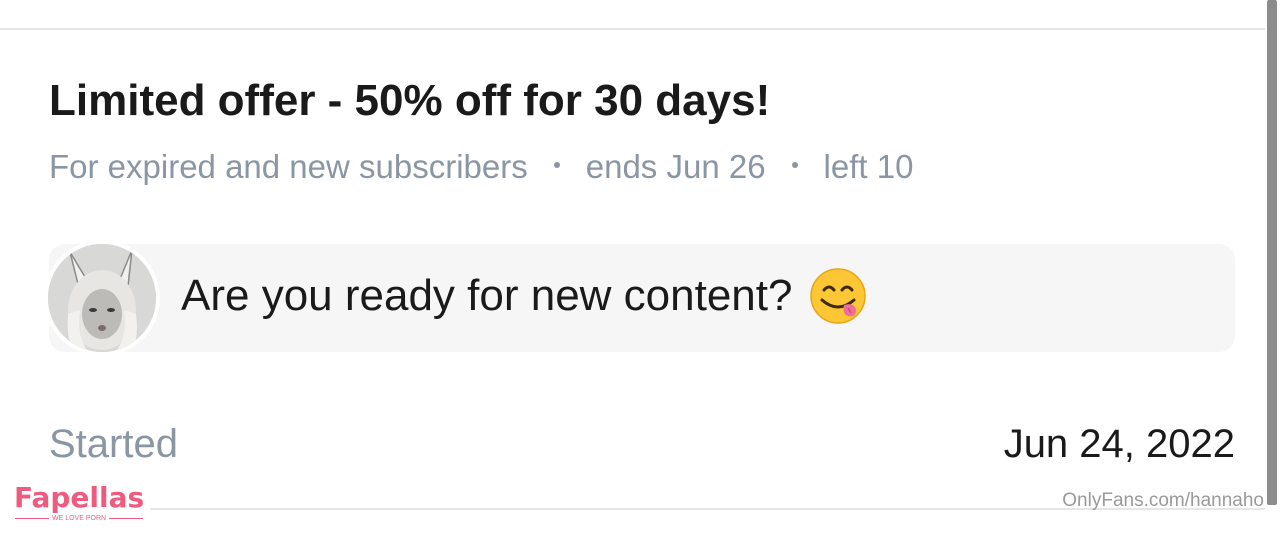 The image size is (1284, 535). I want to click on started-date: Jun 24, 2022, so click(1119, 444).